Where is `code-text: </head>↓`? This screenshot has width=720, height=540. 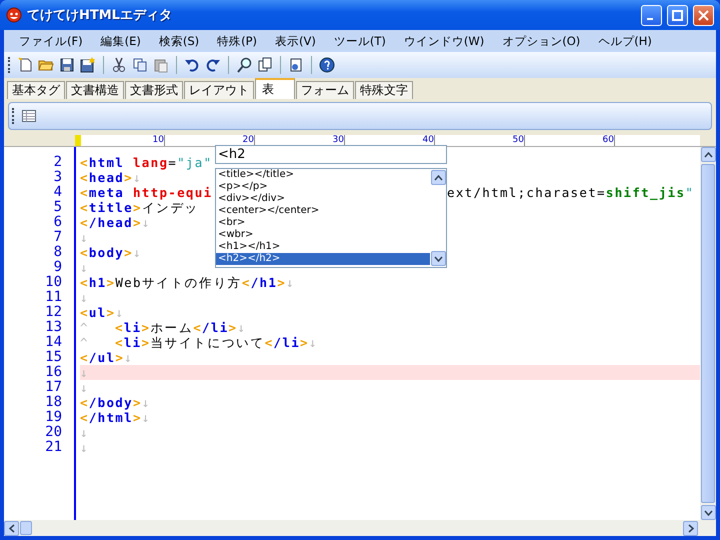 code-text: </head>↓ is located at coordinates (115, 222).